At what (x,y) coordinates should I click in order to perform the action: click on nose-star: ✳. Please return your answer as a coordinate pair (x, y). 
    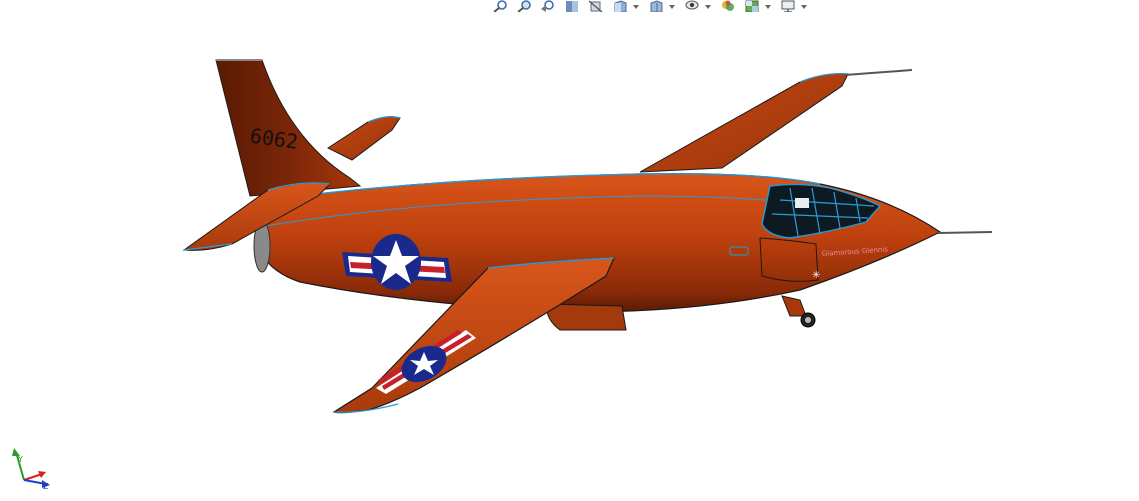
    Looking at the image, I should click on (816, 275).